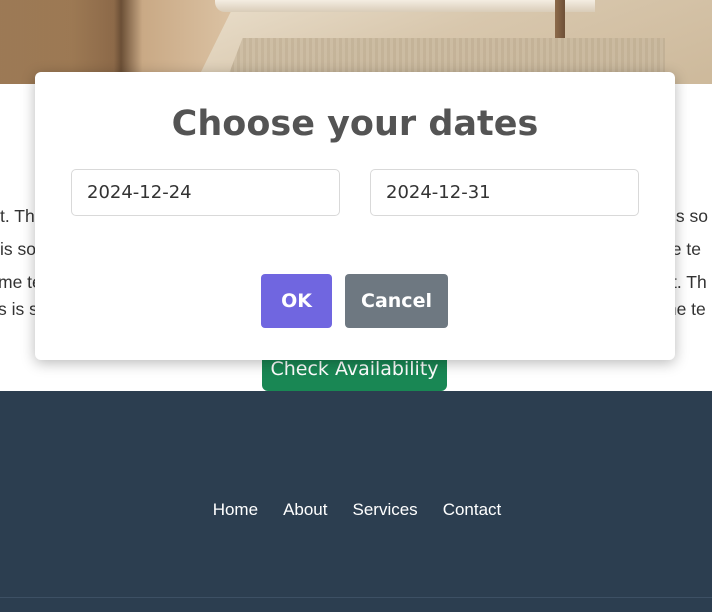 The image size is (712, 612). Describe the element at coordinates (235, 510) in the screenshot. I see `footer-link-home: Home` at that location.